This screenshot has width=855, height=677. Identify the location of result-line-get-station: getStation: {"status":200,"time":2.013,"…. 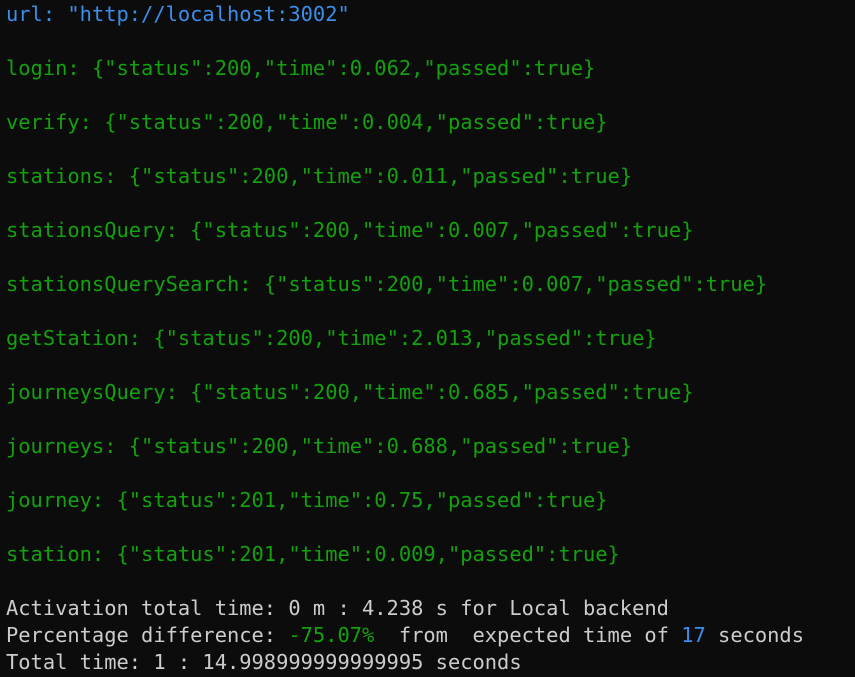
(331, 338).